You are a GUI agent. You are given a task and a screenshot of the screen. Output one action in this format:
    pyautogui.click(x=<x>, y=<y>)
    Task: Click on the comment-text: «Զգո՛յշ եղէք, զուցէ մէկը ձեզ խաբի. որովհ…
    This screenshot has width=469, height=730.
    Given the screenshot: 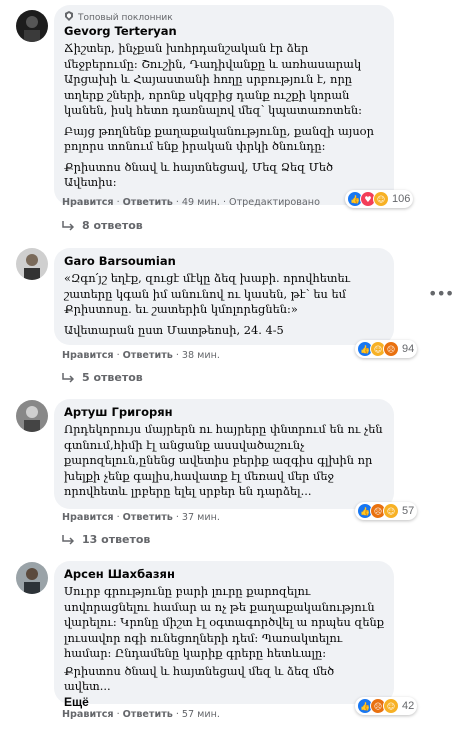 What is the action you would take?
    pyautogui.click(x=207, y=293)
    